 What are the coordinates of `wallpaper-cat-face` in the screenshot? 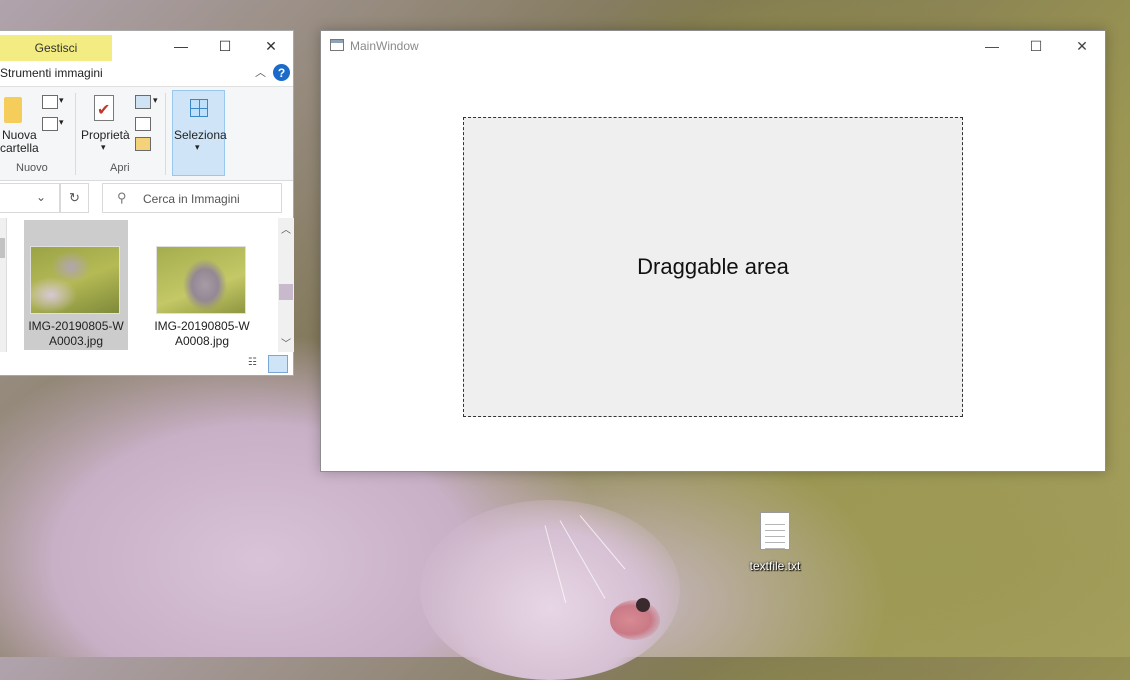 It's located at (550, 590).